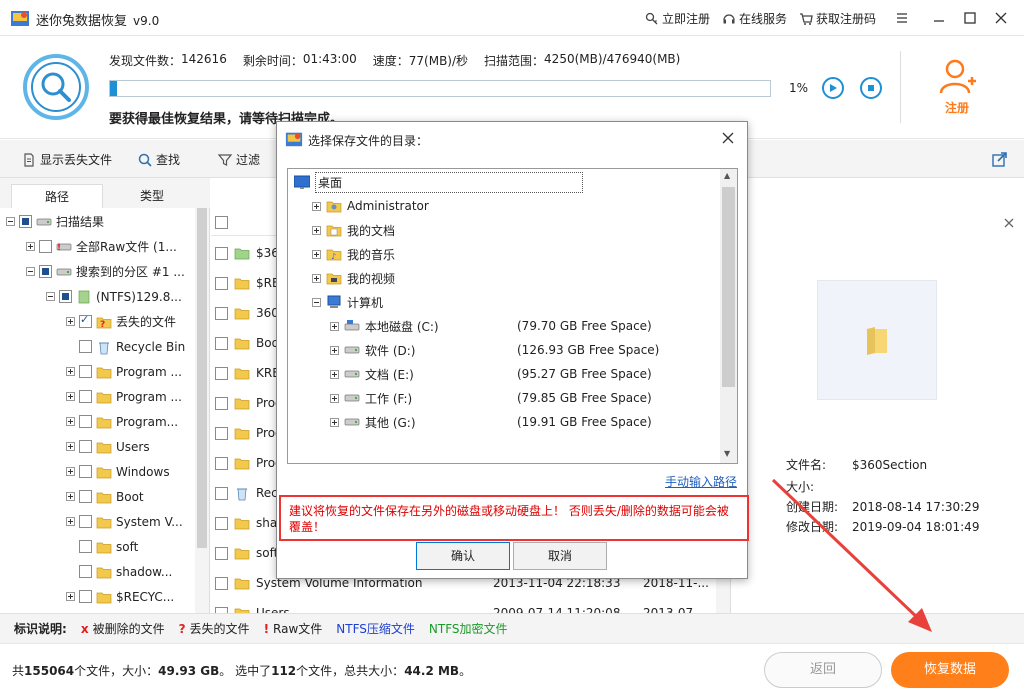 This screenshot has width=1024, height=700. Describe the element at coordinates (957, 86) in the screenshot. I see `register-button: 注册` at that location.